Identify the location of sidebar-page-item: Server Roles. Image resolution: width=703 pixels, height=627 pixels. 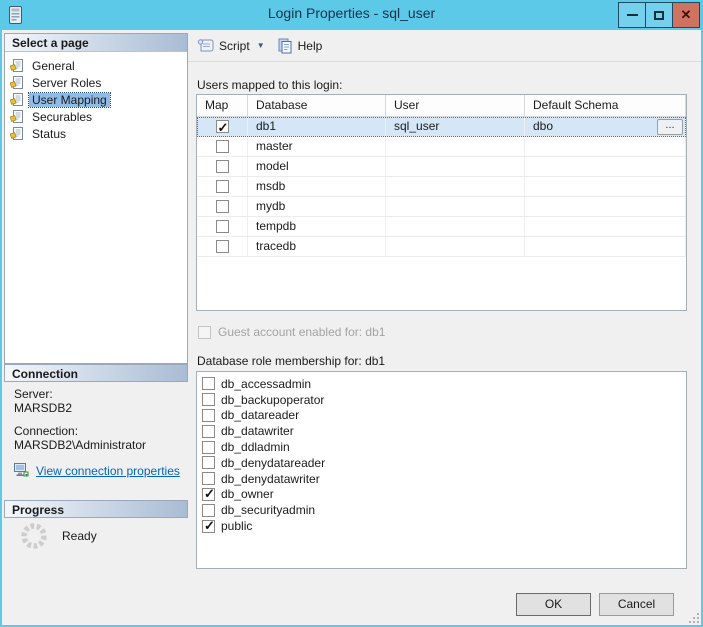
(96, 82).